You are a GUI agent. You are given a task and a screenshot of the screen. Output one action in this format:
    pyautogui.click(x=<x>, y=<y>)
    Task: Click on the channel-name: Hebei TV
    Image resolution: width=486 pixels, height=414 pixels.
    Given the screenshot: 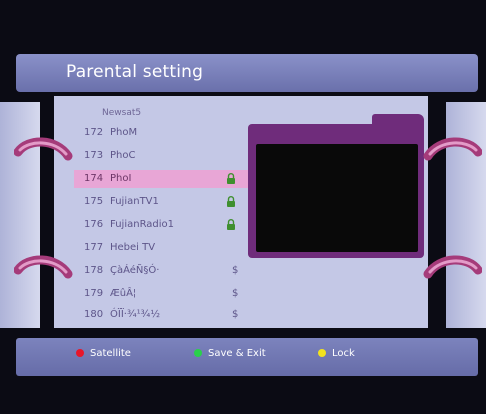 What is the action you would take?
    pyautogui.click(x=133, y=247)
    